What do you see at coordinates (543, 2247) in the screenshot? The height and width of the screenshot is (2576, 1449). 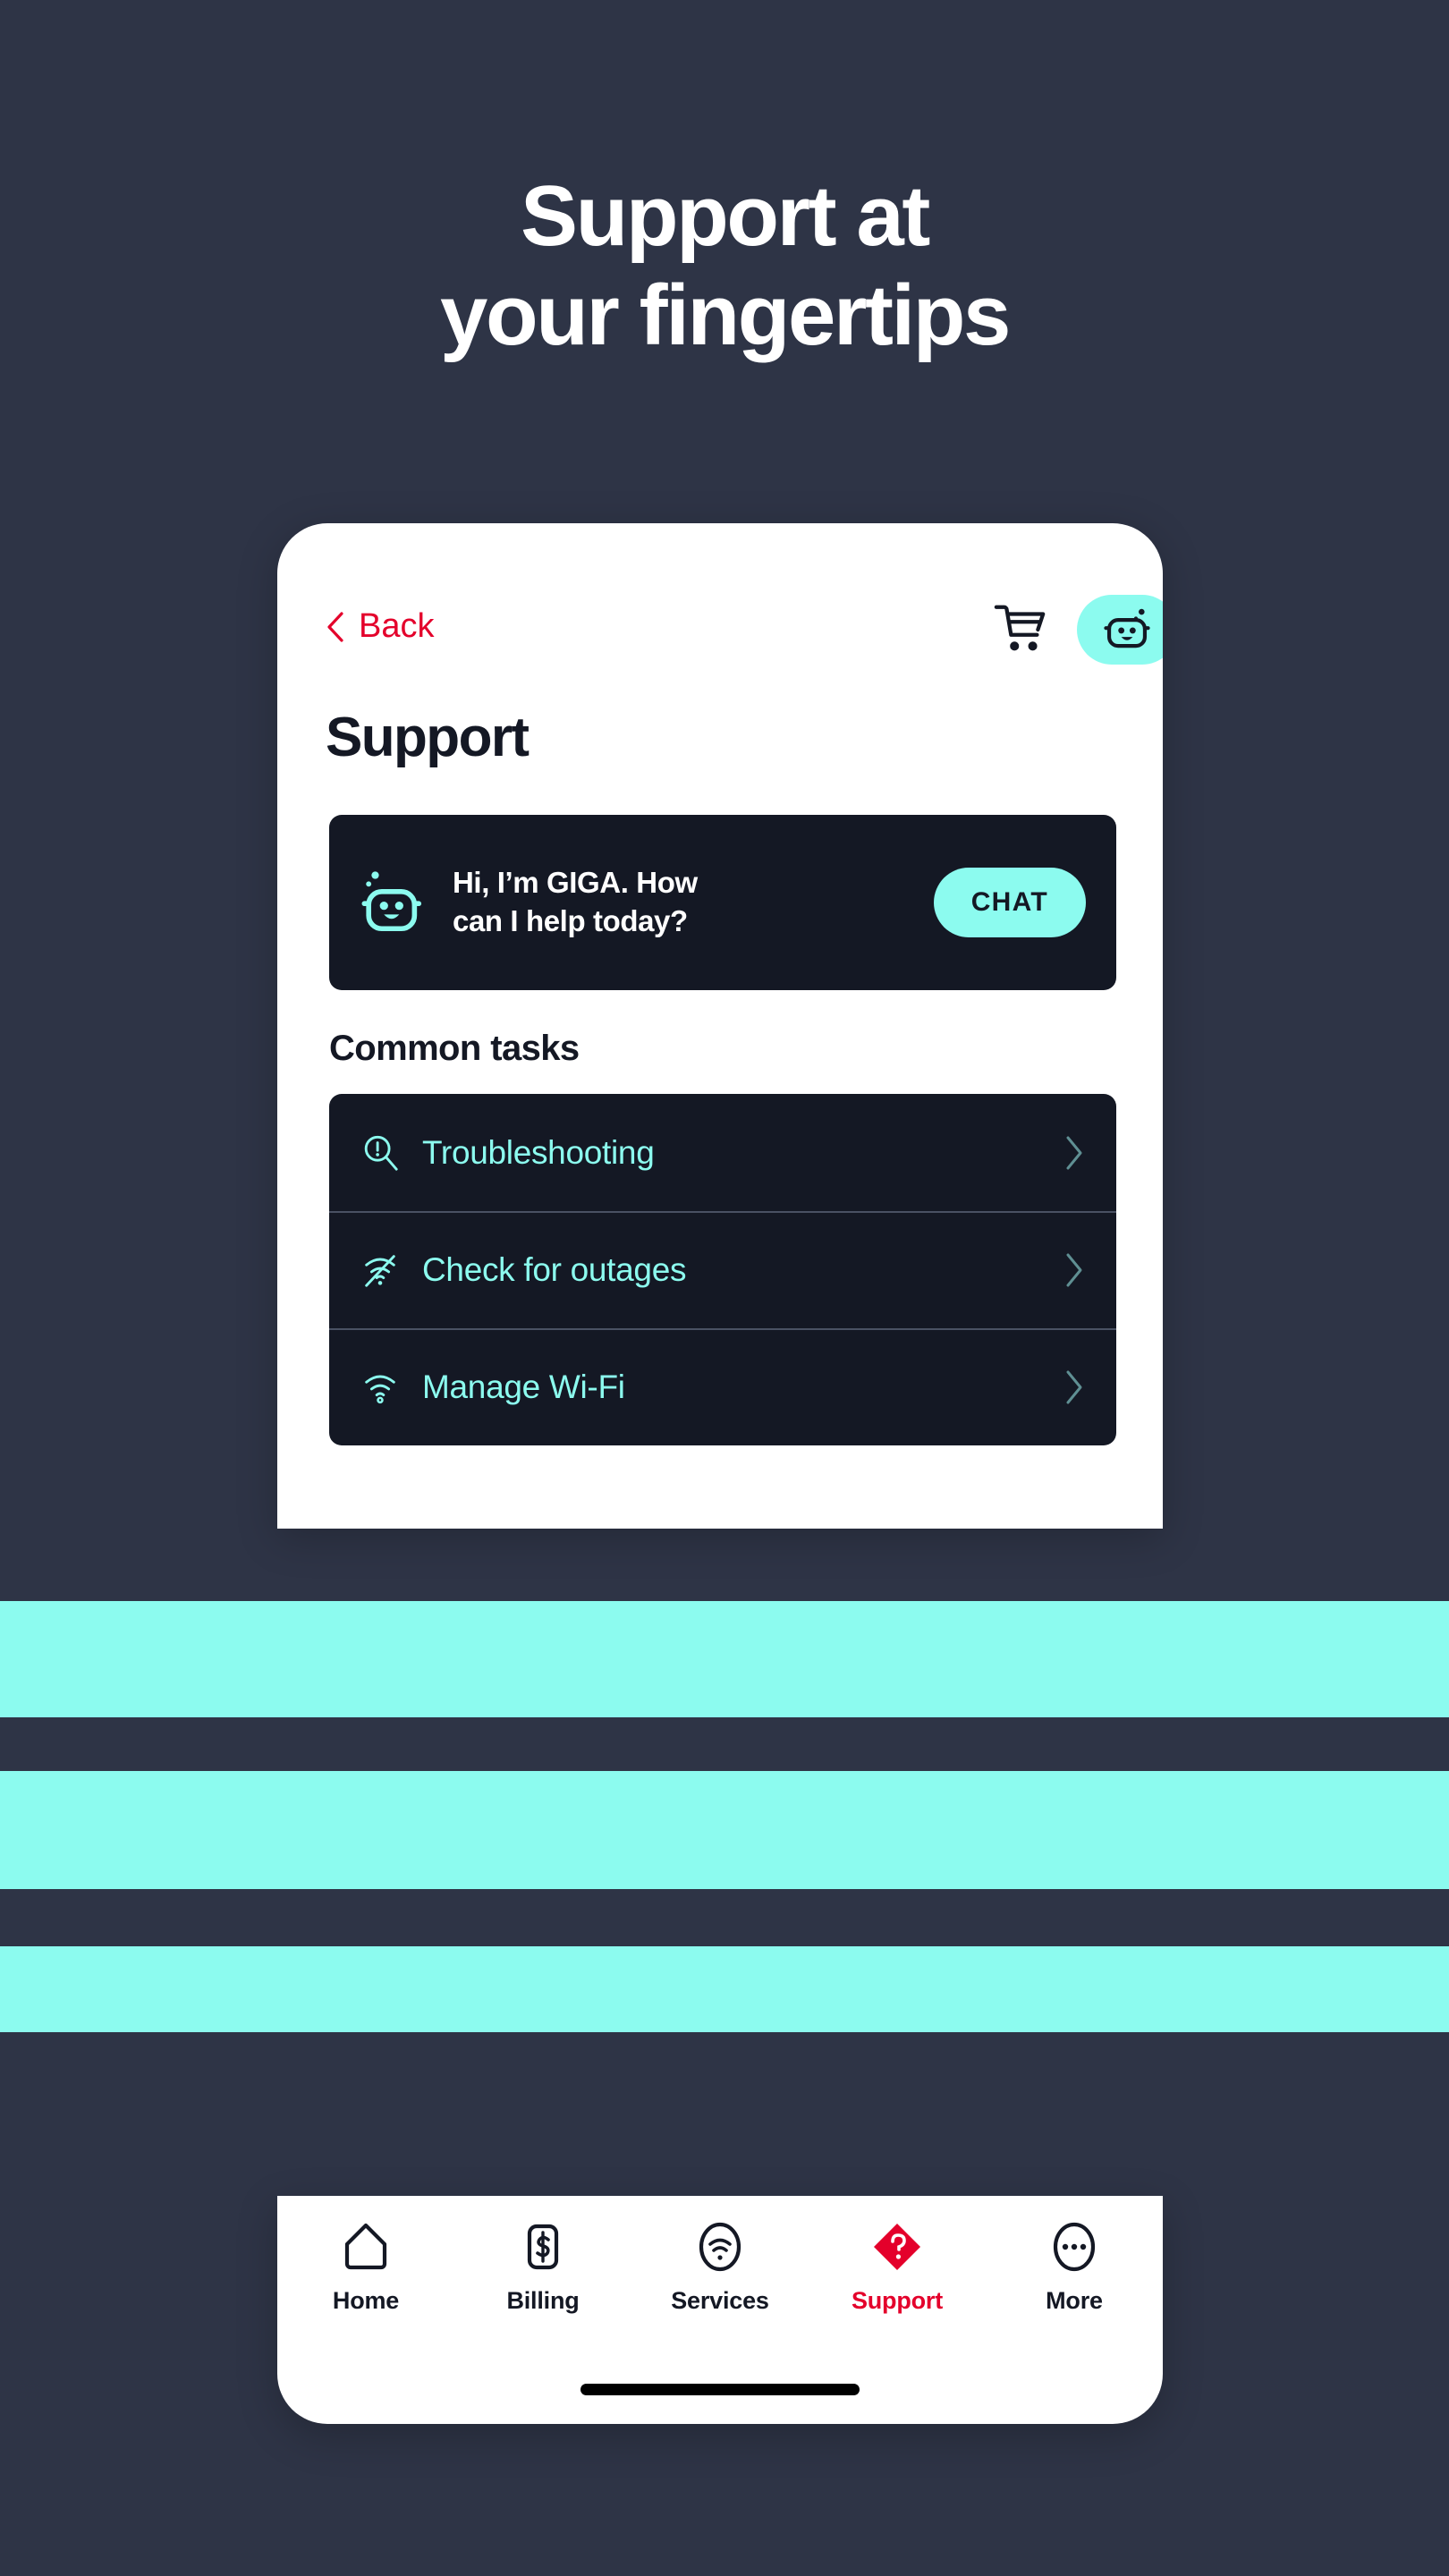 I see `dollar-tag-icon` at bounding box center [543, 2247].